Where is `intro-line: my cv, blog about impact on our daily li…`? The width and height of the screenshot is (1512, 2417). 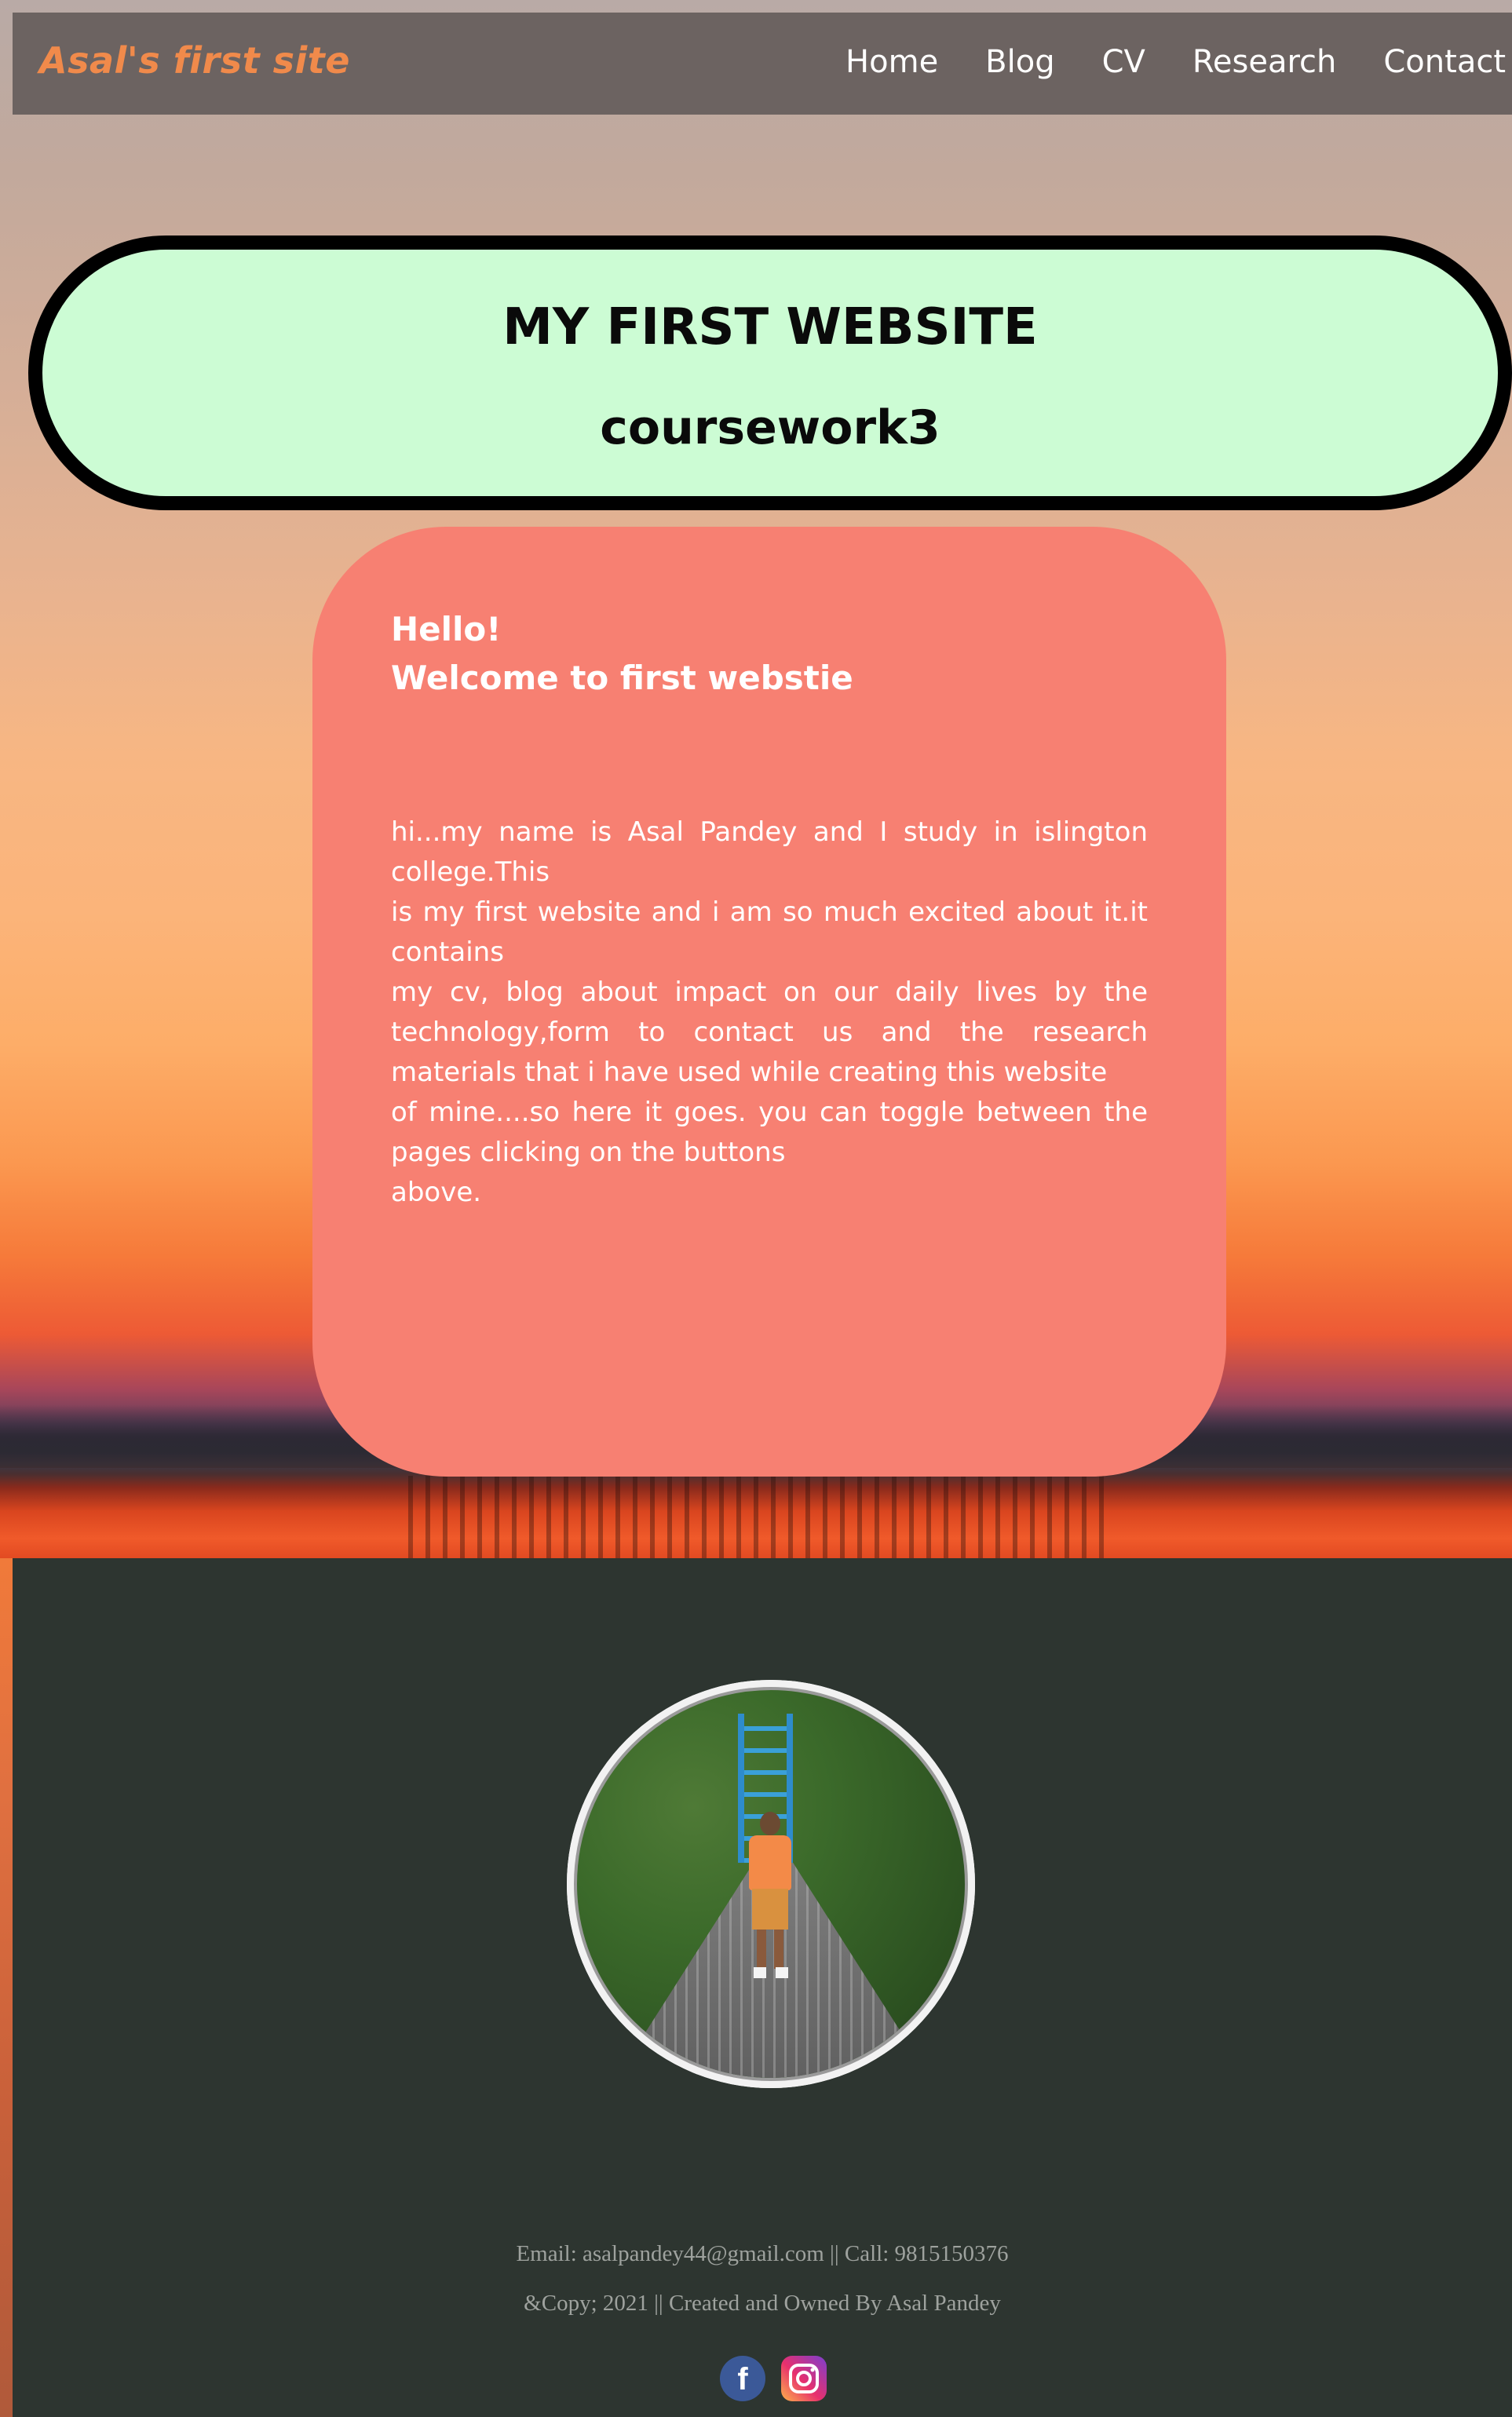
intro-line: my cv, blog about impact on our daily li… is located at coordinates (769, 1032).